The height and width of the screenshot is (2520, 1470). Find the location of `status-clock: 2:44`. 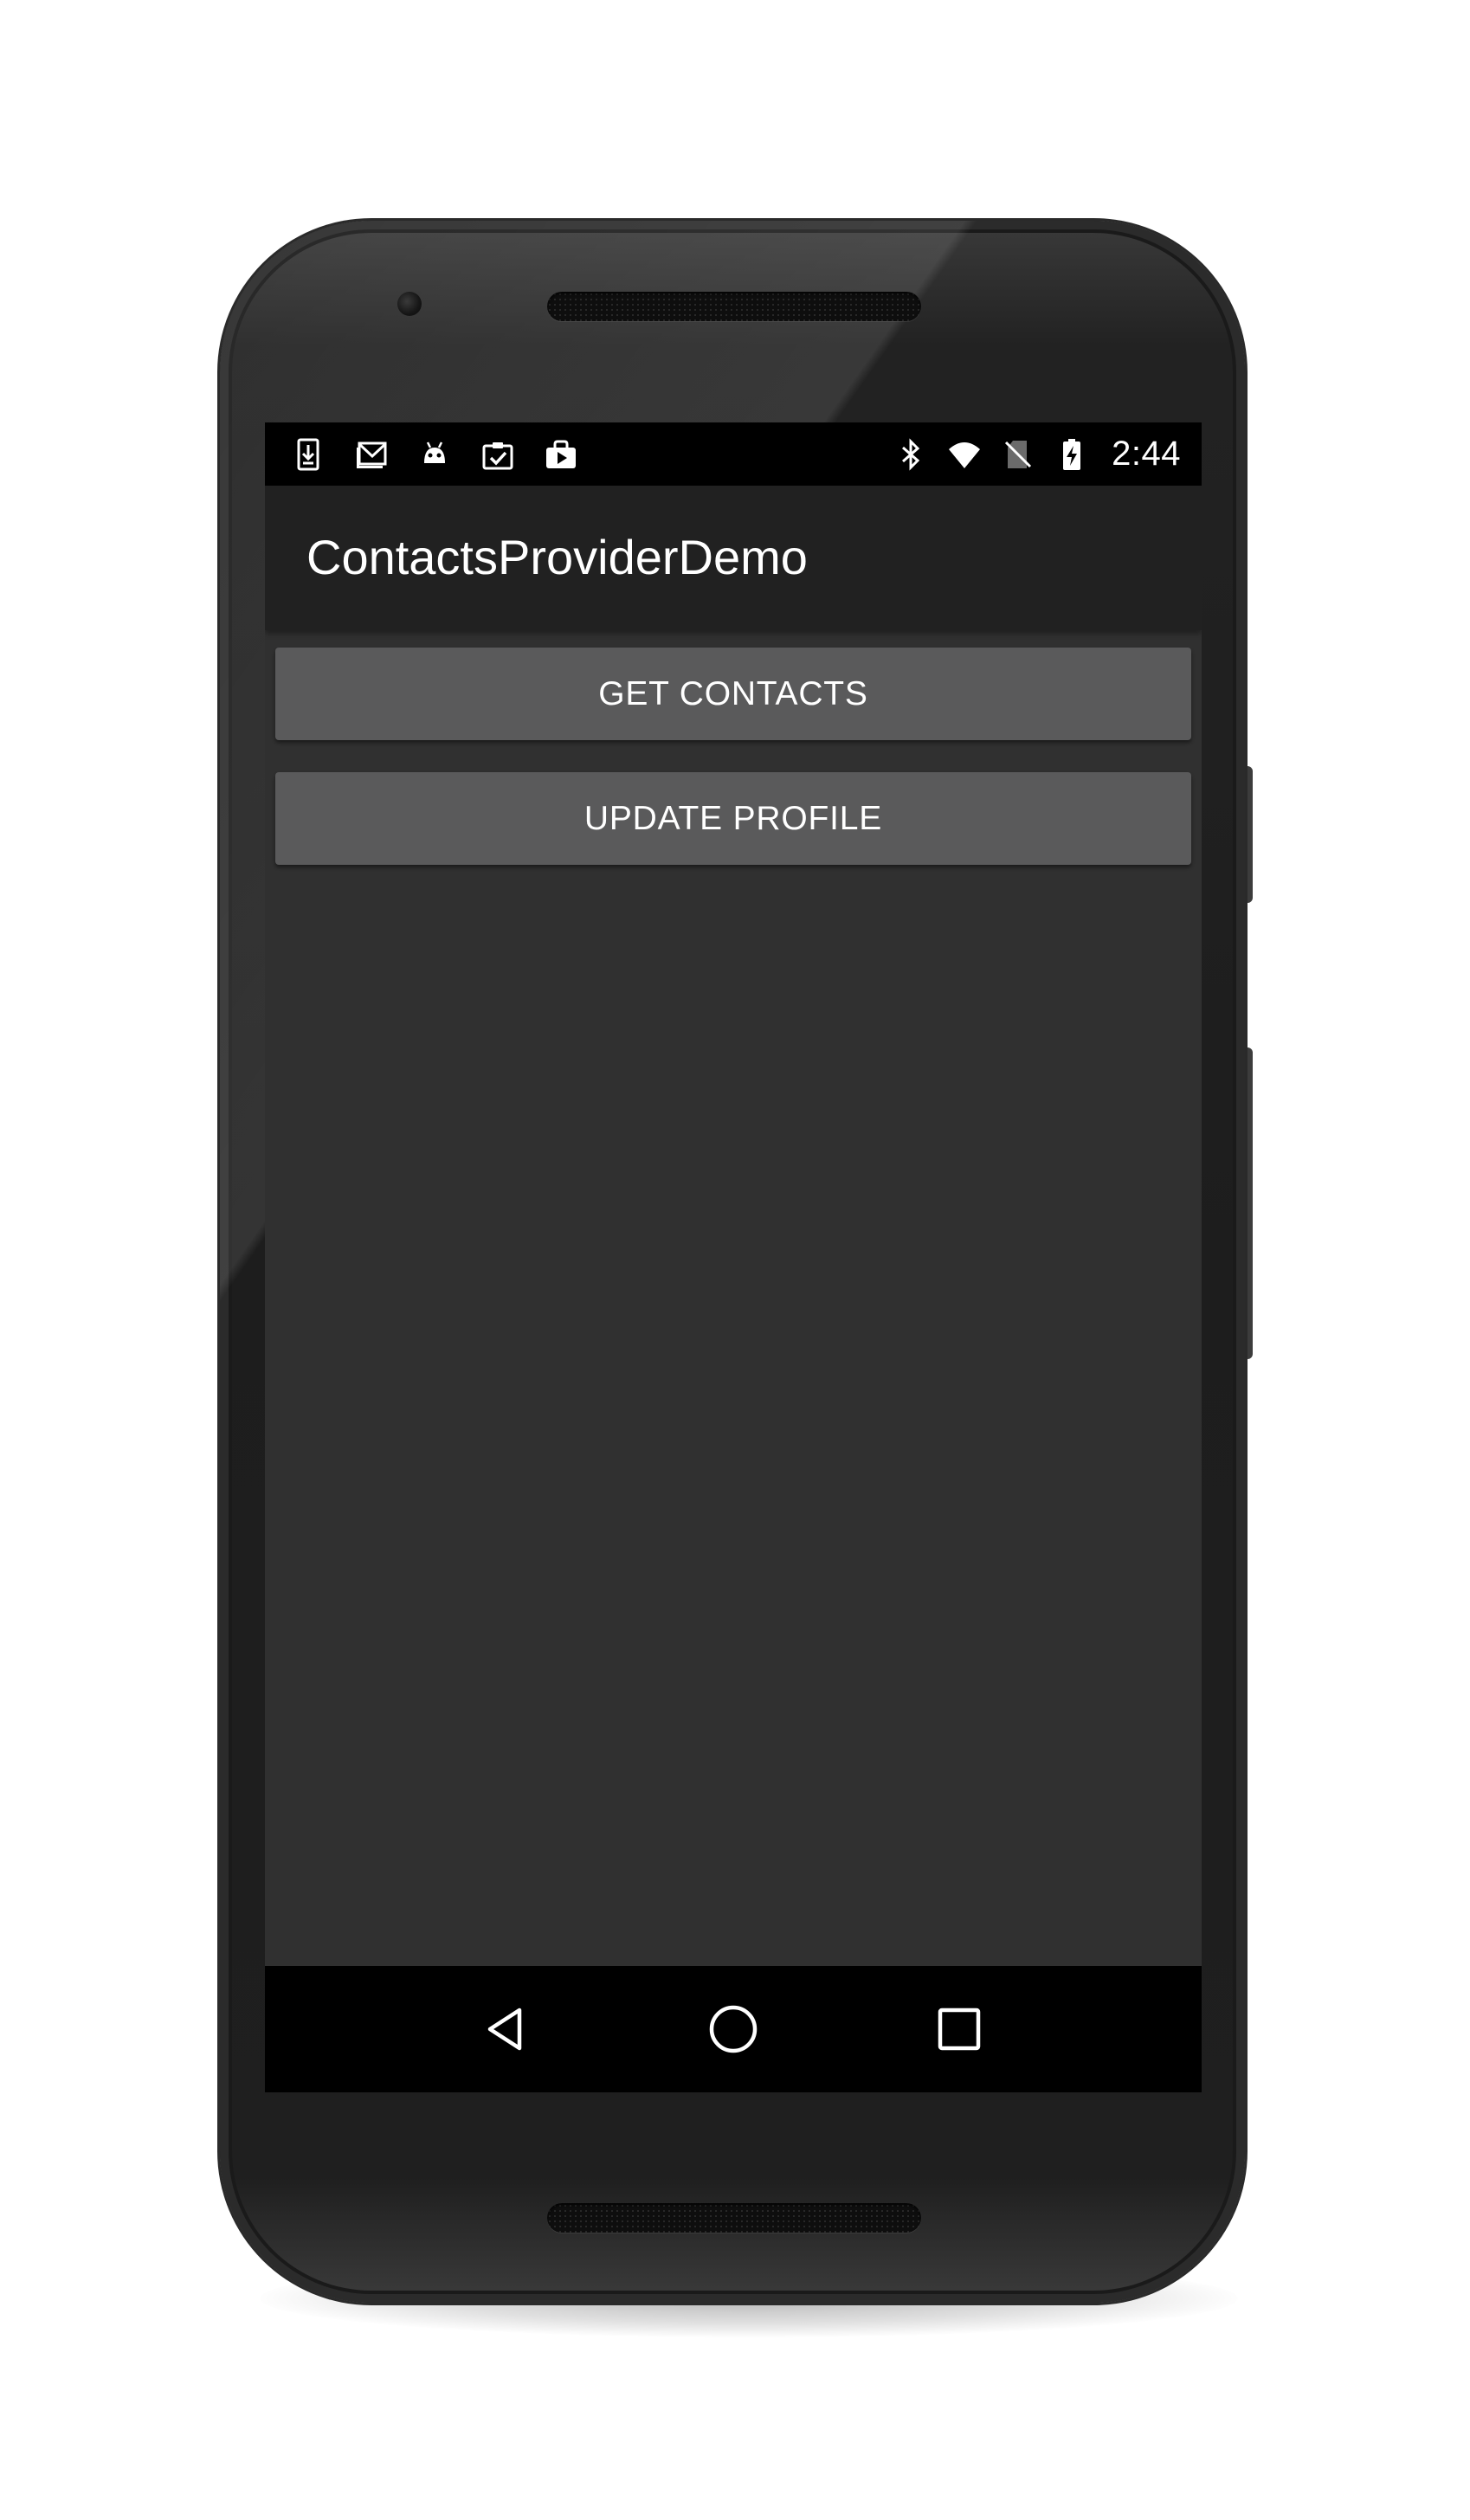

status-clock: 2:44 is located at coordinates (1147, 454).